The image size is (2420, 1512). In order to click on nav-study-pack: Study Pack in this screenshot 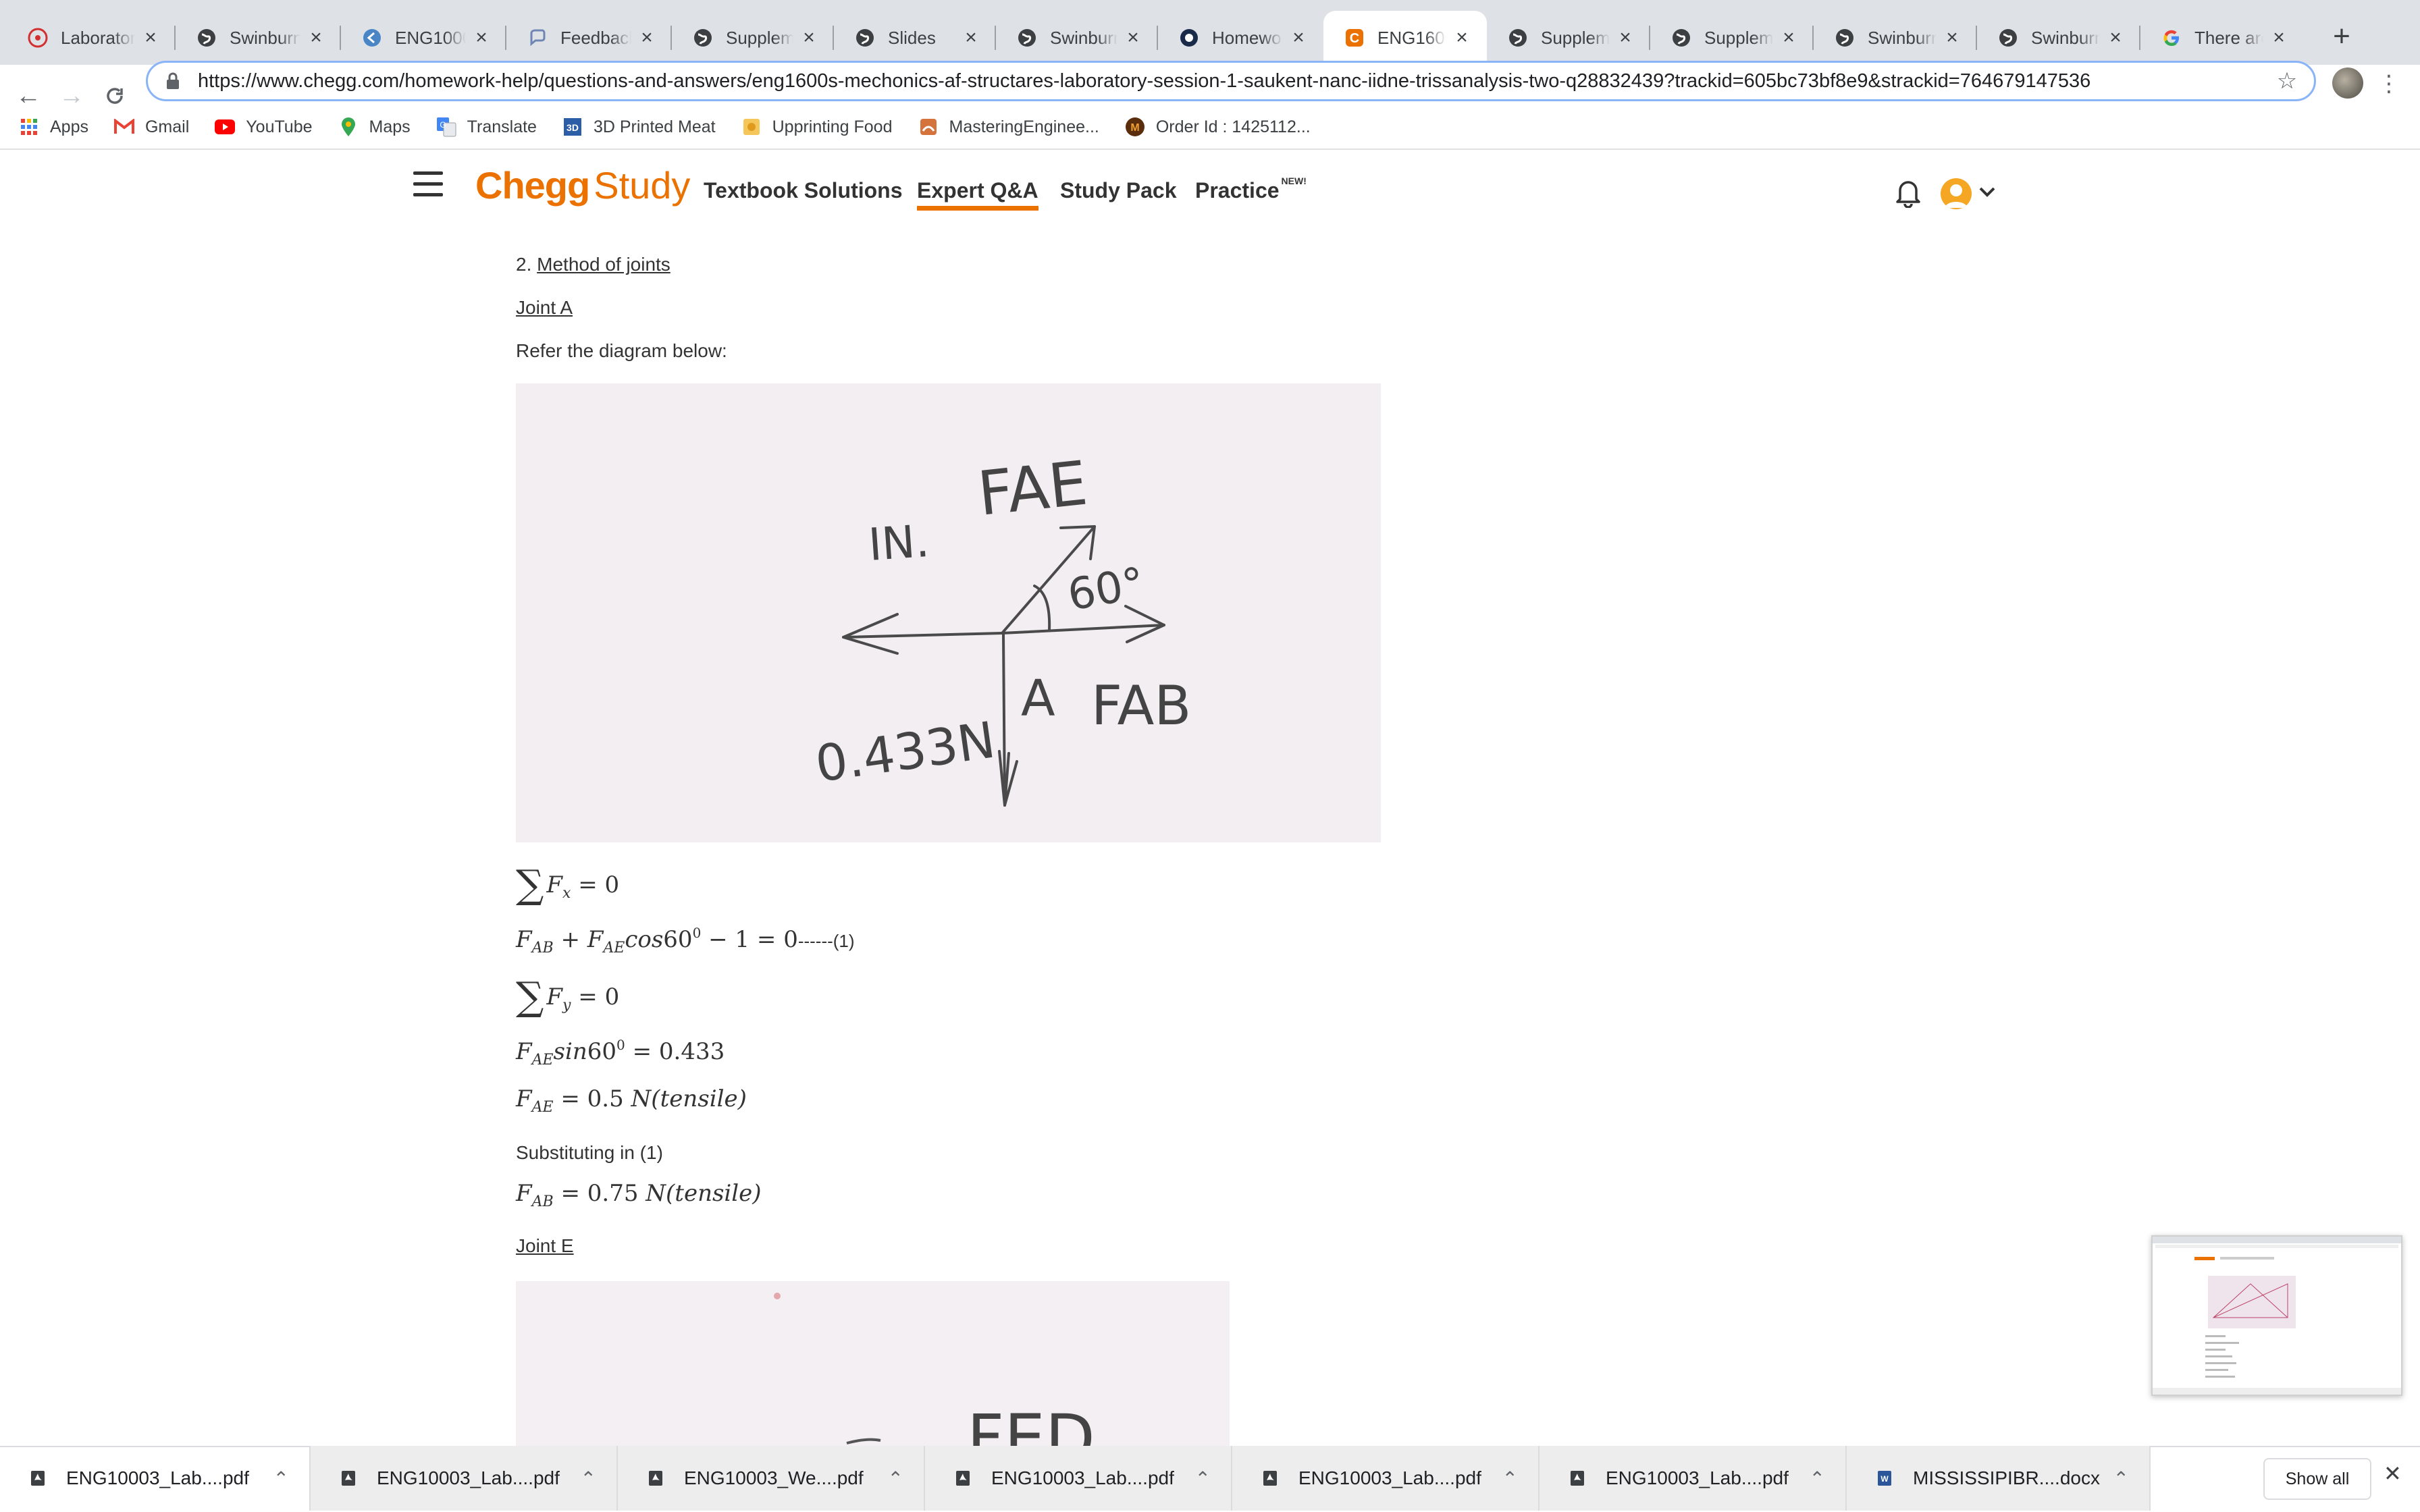, I will do `click(1118, 191)`.